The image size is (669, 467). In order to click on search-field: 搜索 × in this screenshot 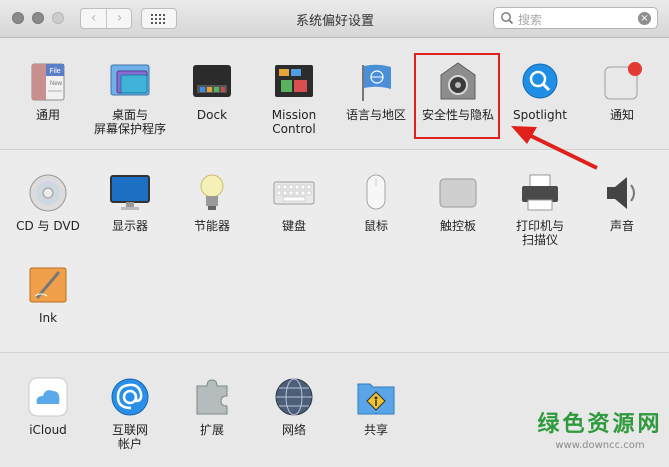, I will do `click(575, 18)`.